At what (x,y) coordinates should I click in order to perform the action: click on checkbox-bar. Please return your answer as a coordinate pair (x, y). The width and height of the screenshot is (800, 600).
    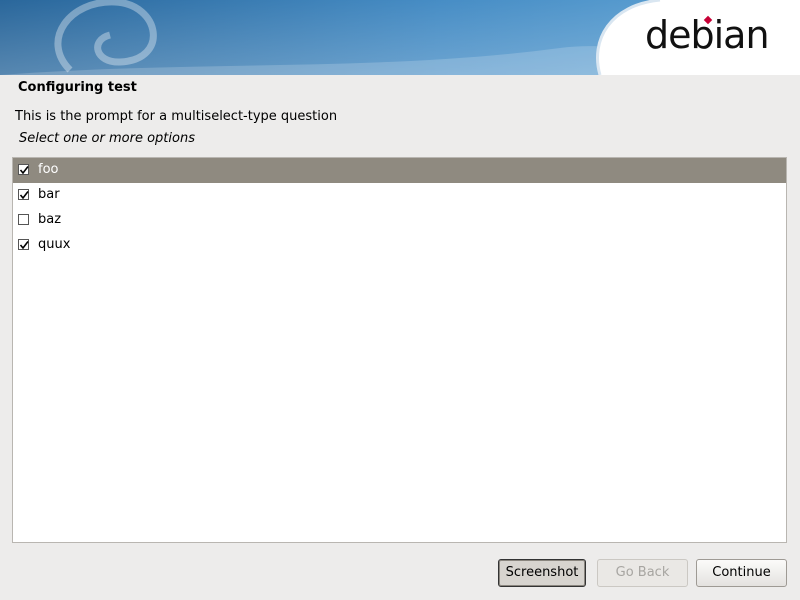
    Looking at the image, I should click on (23, 194).